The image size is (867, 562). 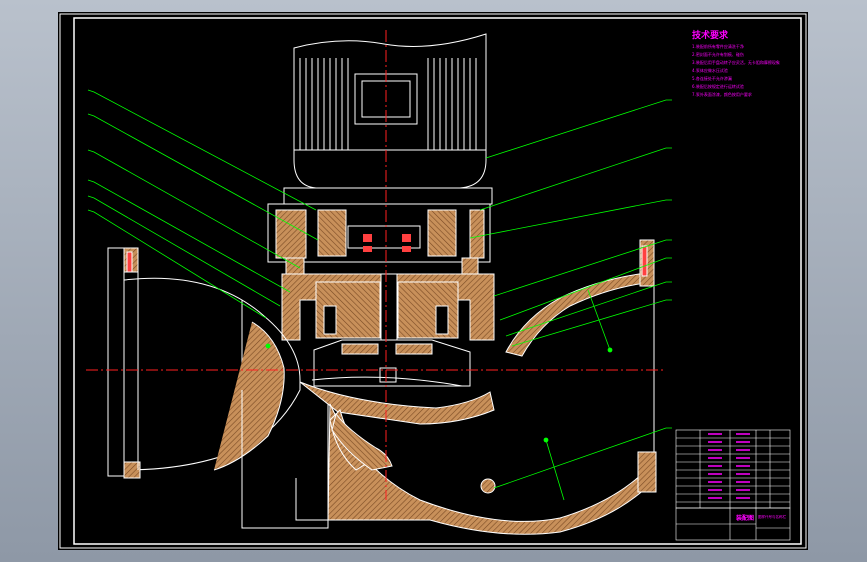 I want to click on parts-list, so click(x=733, y=469).